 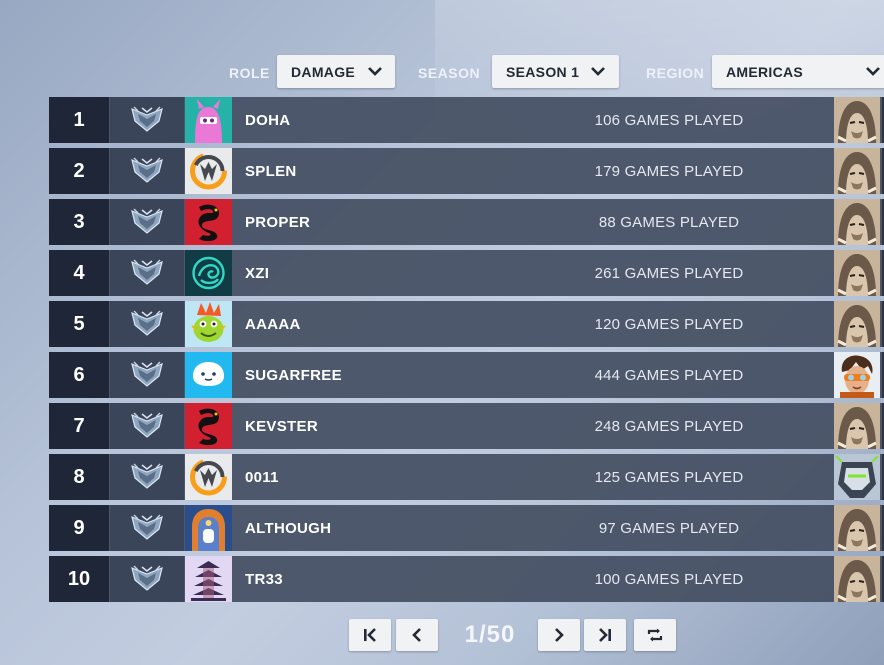 What do you see at coordinates (79, 222) in the screenshot?
I see `rank-number: 3` at bounding box center [79, 222].